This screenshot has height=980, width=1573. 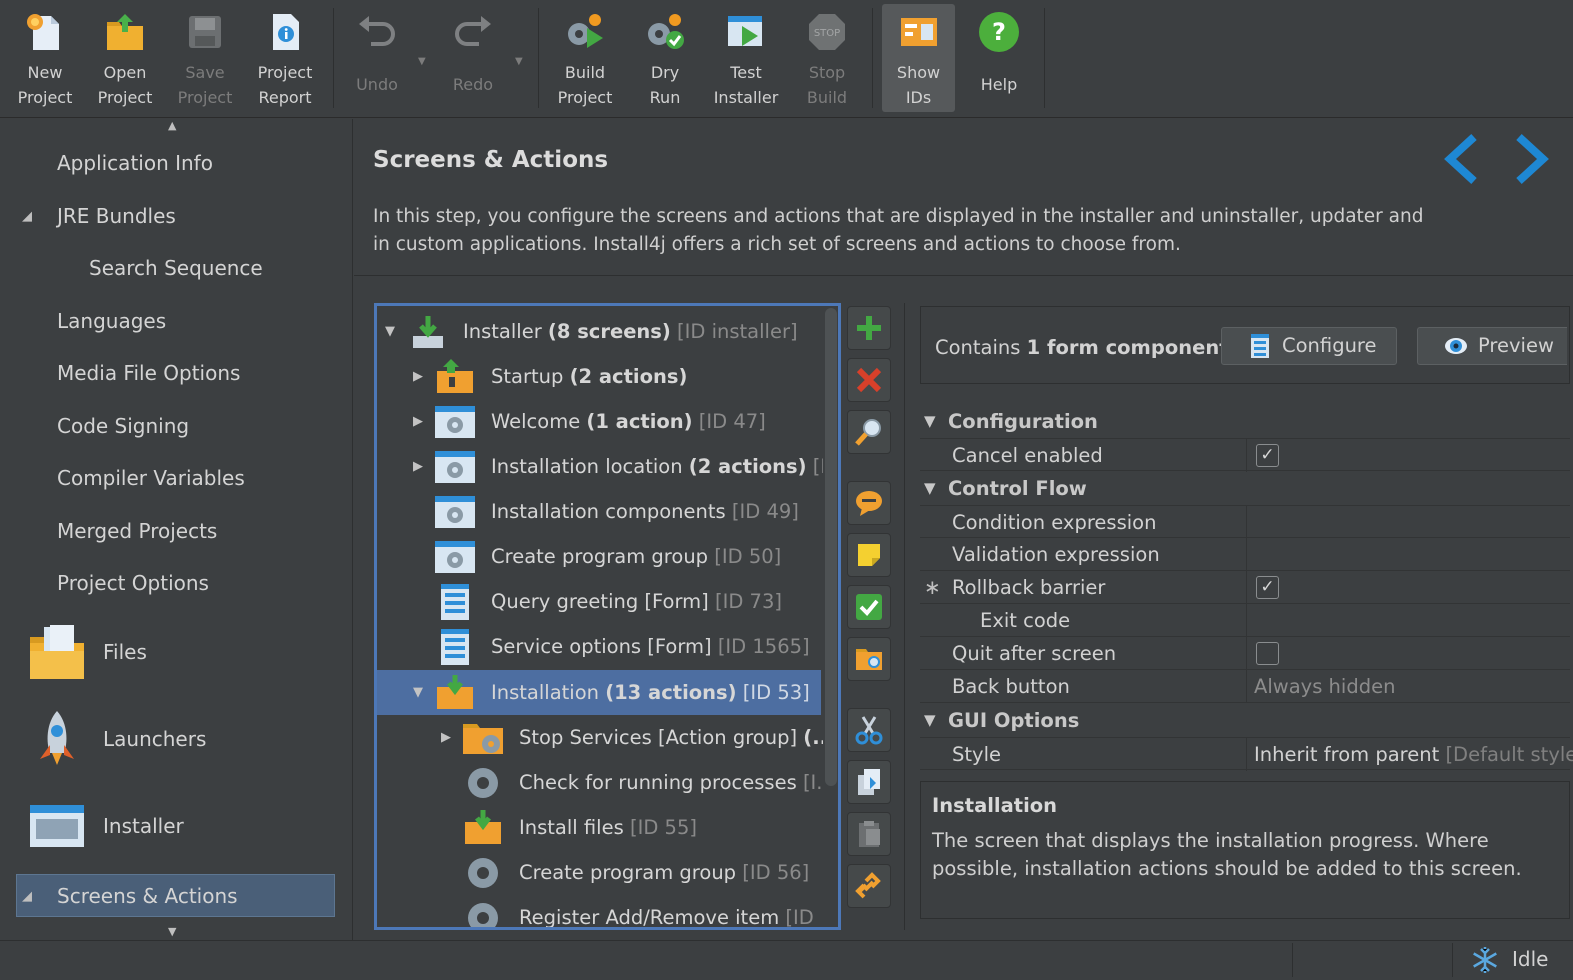 What do you see at coordinates (869, 659) in the screenshot?
I see `open-folder-button` at bounding box center [869, 659].